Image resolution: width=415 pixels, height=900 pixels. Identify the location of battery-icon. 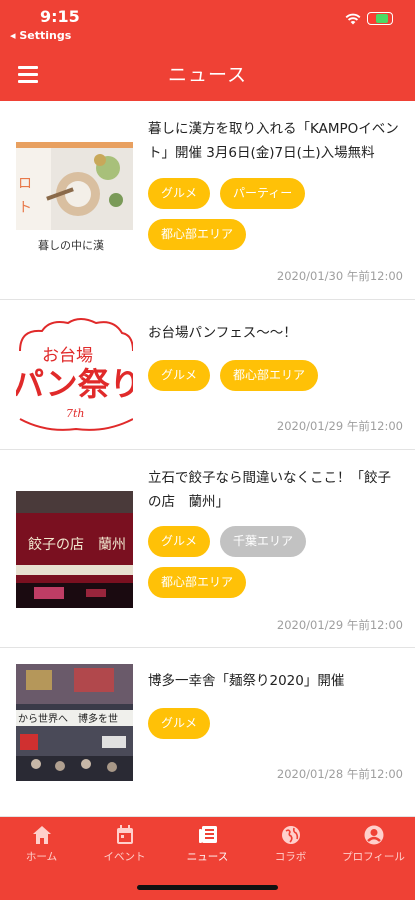
(380, 18).